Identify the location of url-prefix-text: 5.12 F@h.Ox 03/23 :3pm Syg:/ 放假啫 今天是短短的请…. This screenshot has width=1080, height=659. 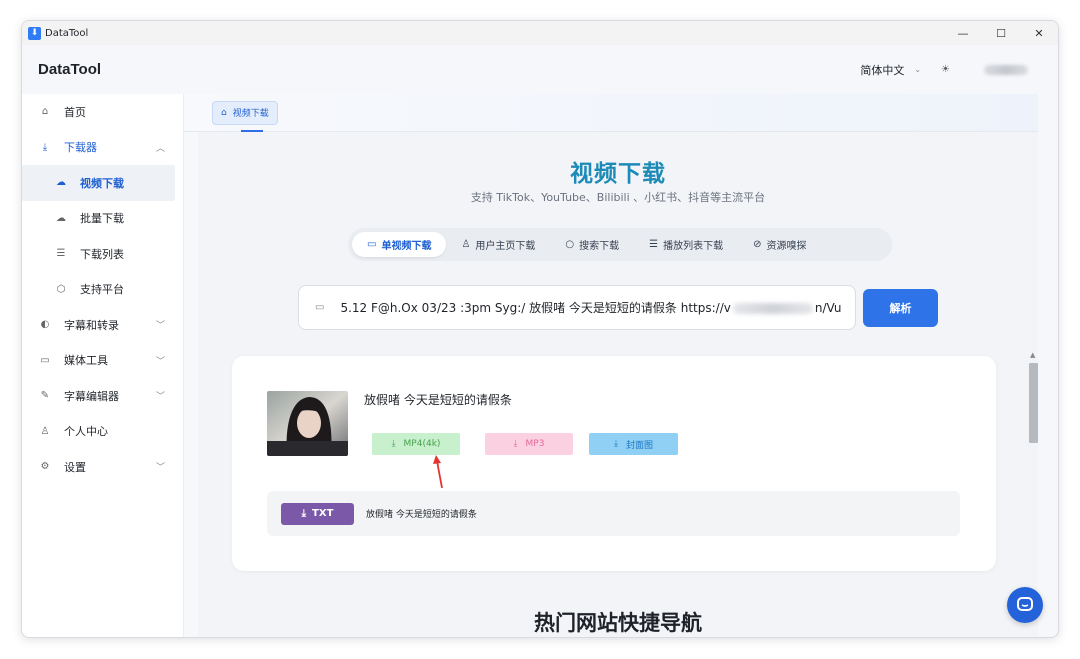
(535, 308).